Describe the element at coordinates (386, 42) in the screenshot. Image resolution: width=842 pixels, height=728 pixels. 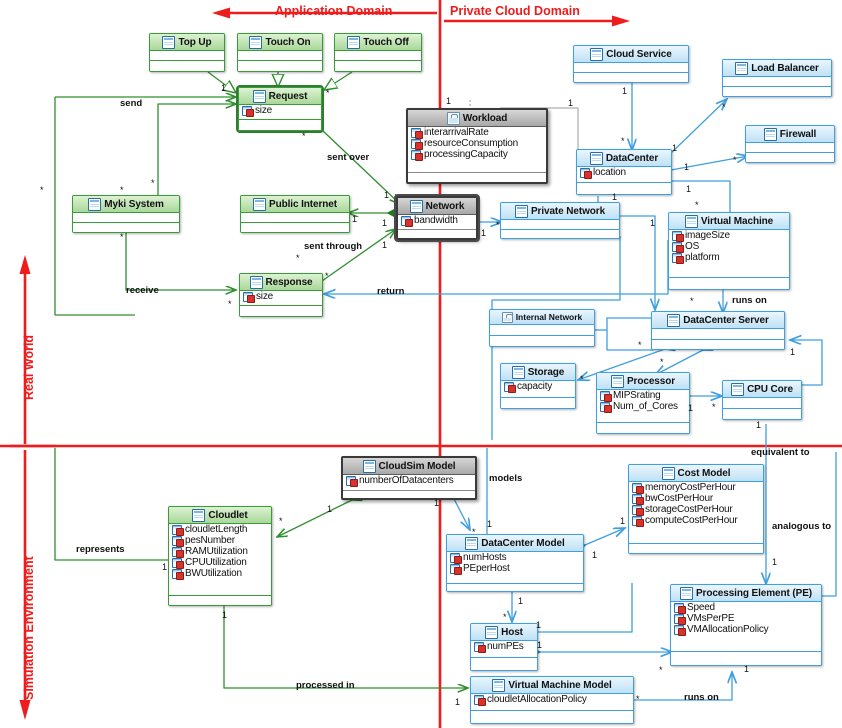
I see `class-title: Touch Off` at that location.